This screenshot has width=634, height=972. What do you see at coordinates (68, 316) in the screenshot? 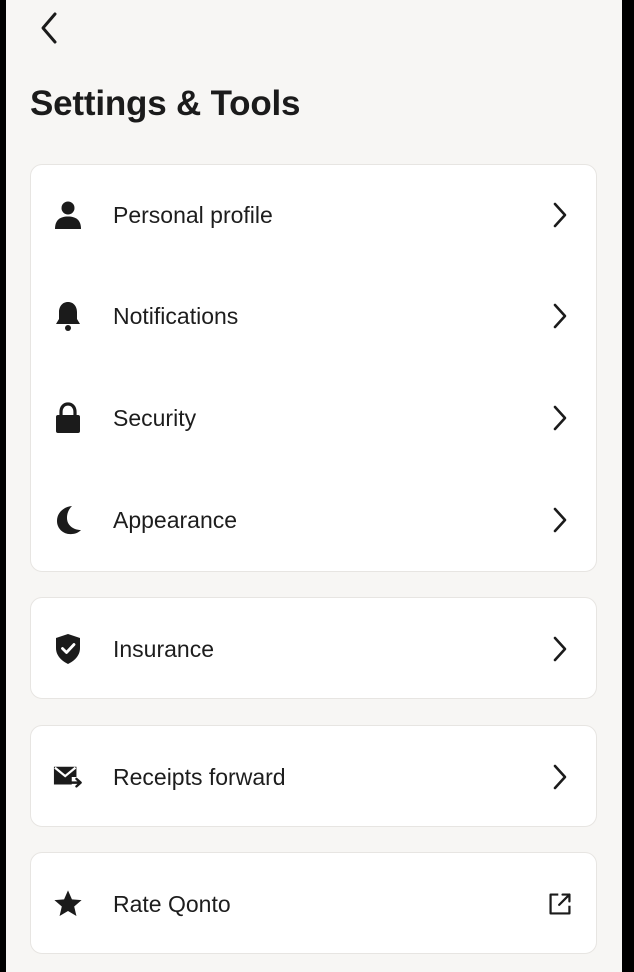
I see `bell-icon` at bounding box center [68, 316].